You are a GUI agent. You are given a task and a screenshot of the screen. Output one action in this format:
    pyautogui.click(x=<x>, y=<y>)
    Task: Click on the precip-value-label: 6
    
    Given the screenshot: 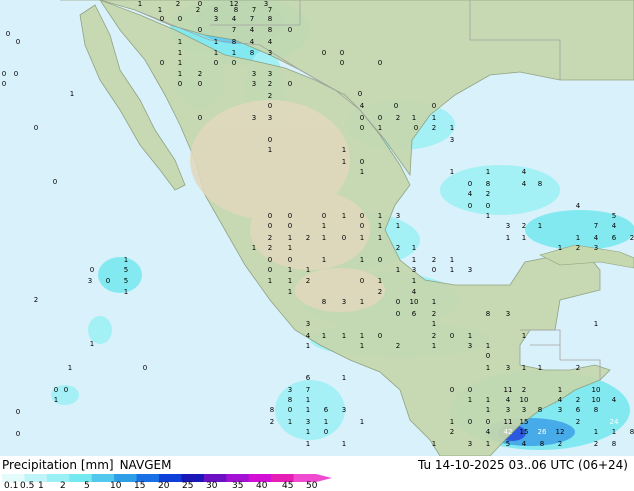 What is the action you would take?
    pyautogui.click(x=414, y=314)
    